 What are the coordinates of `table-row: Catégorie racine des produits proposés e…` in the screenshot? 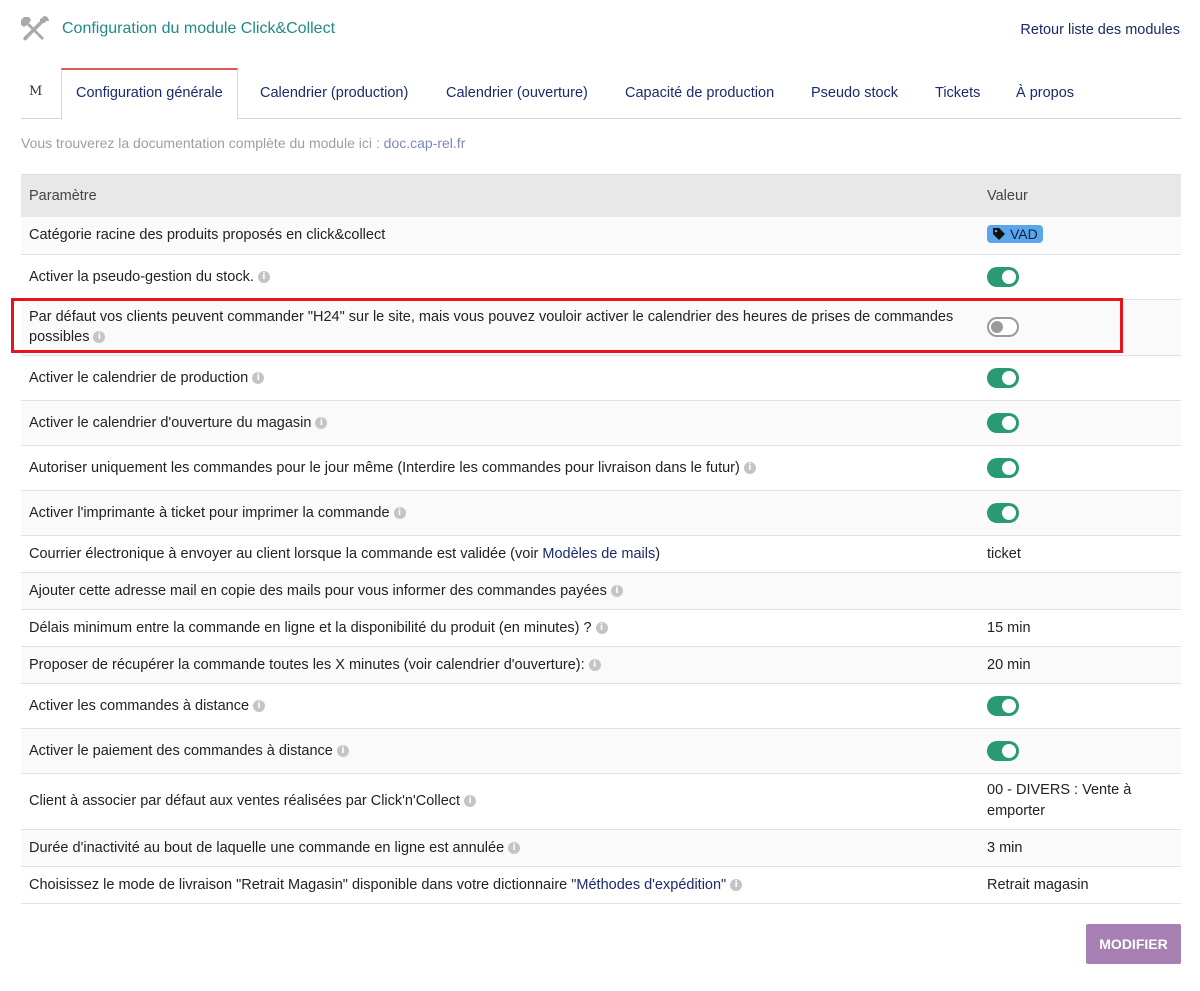 It's located at (601, 236).